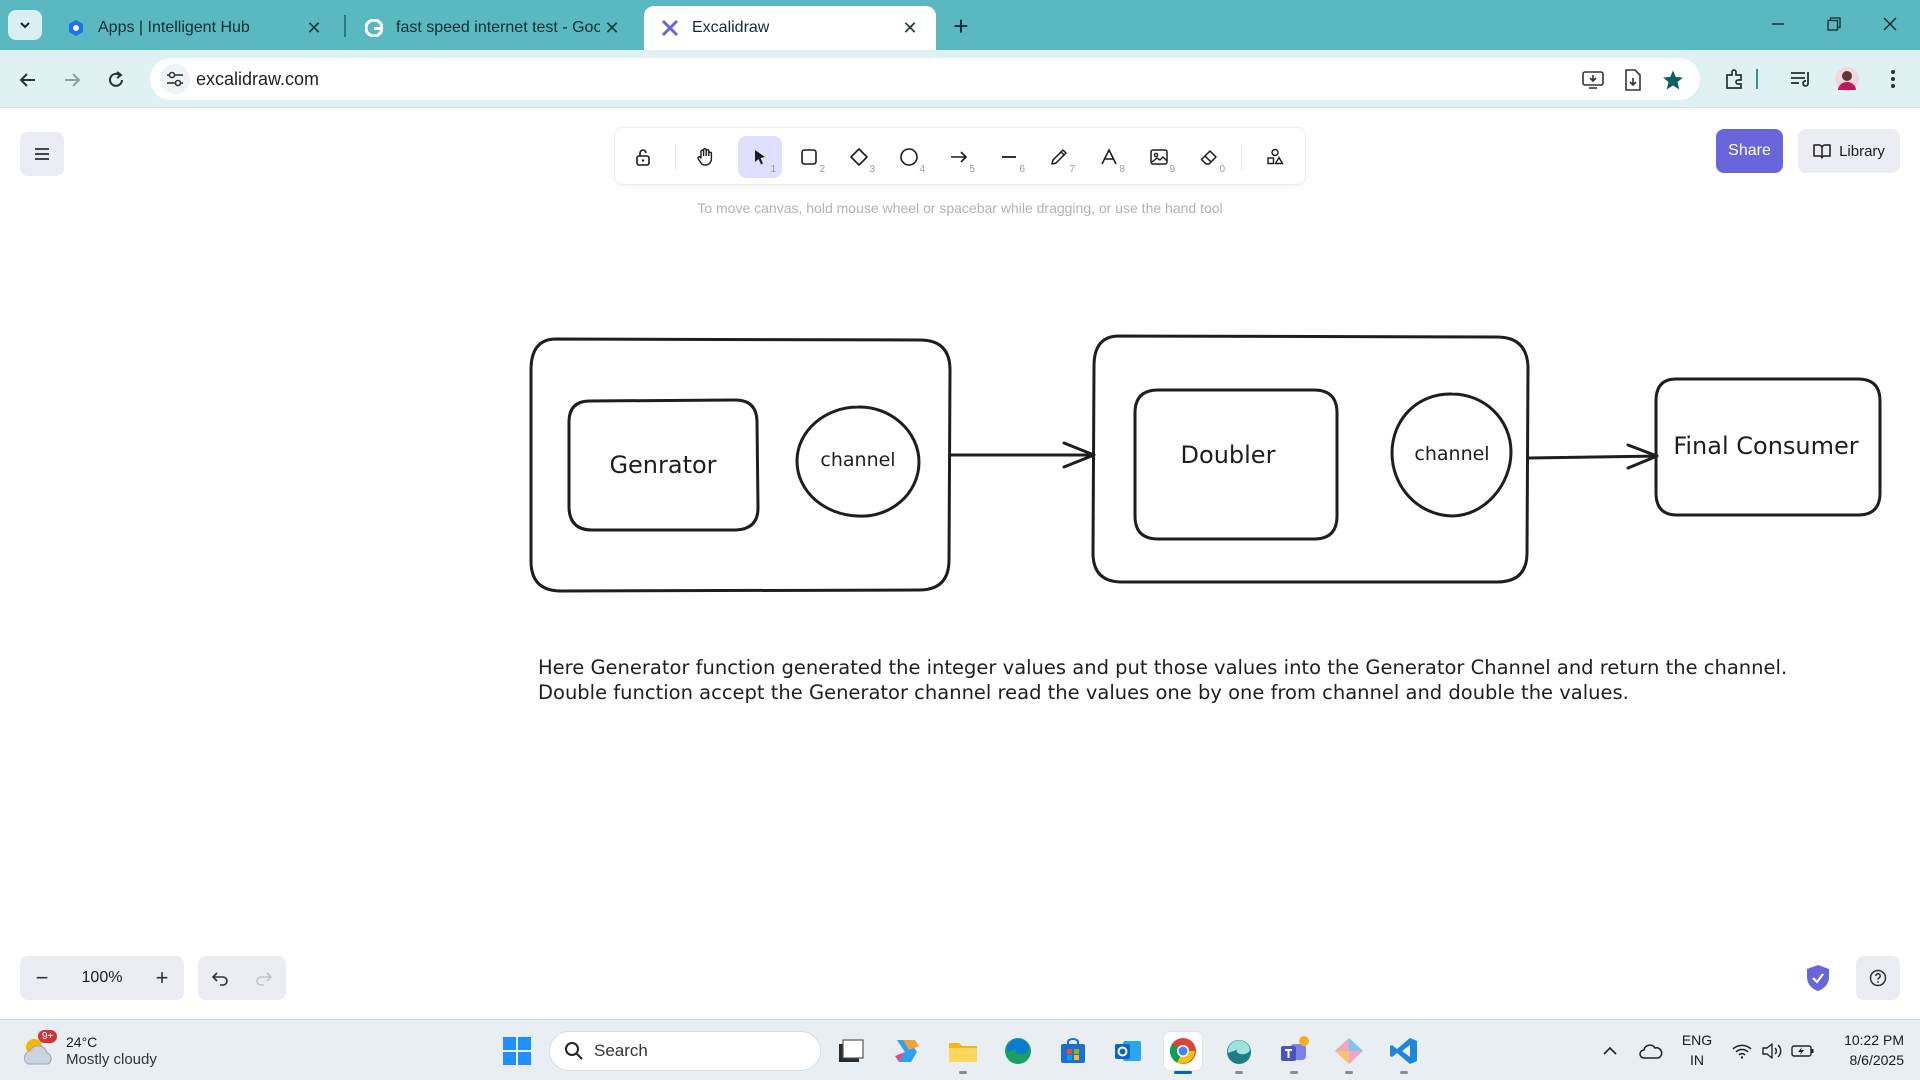 The image size is (1920, 1080). Describe the element at coordinates (42, 978) in the screenshot. I see `zoom-out-button: −` at that location.